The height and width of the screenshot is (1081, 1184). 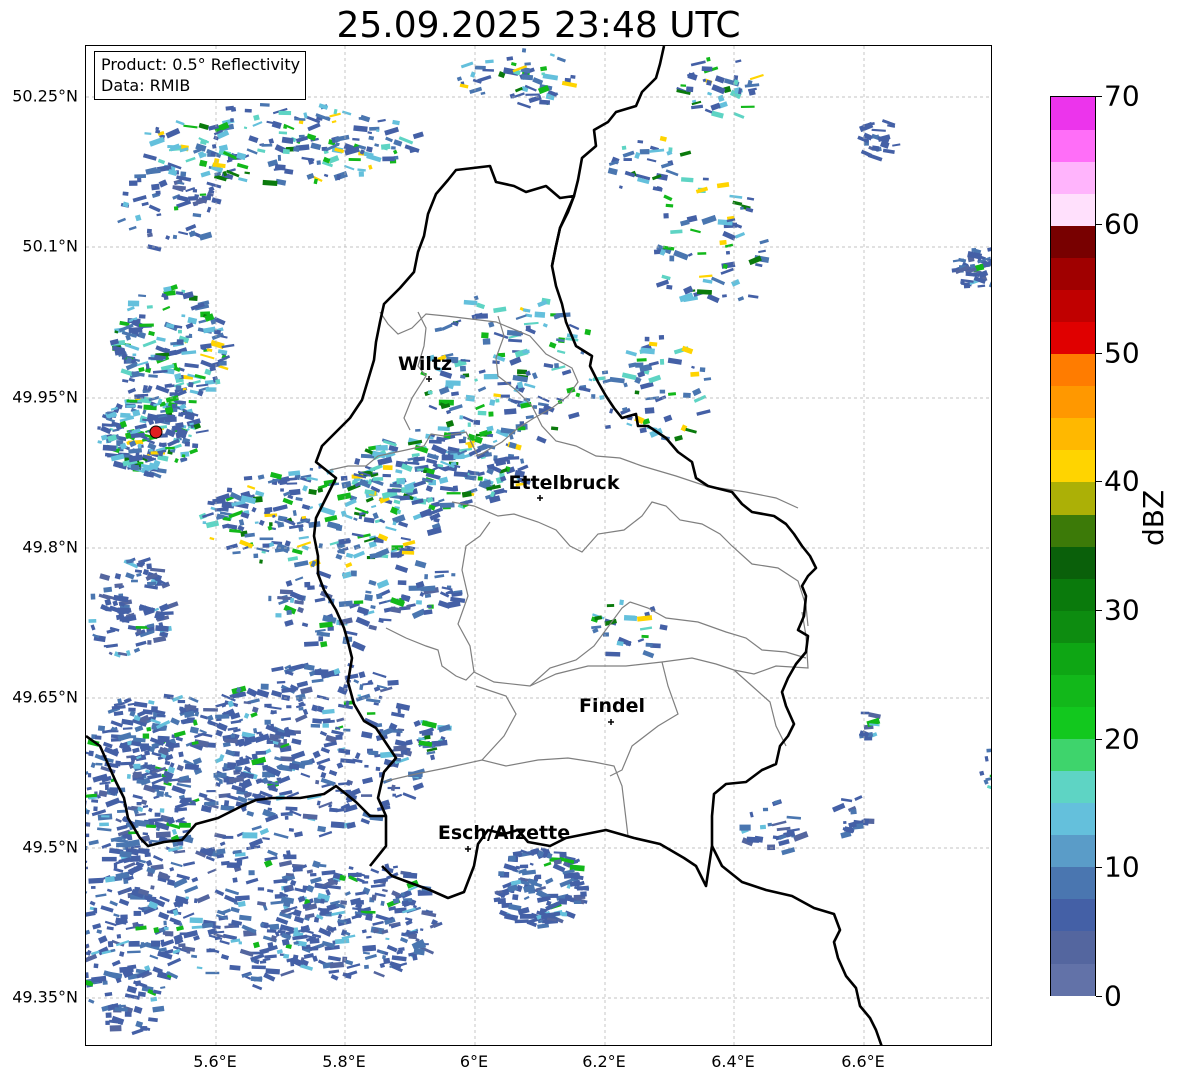 I want to click on radar-site-marker, so click(x=156, y=432).